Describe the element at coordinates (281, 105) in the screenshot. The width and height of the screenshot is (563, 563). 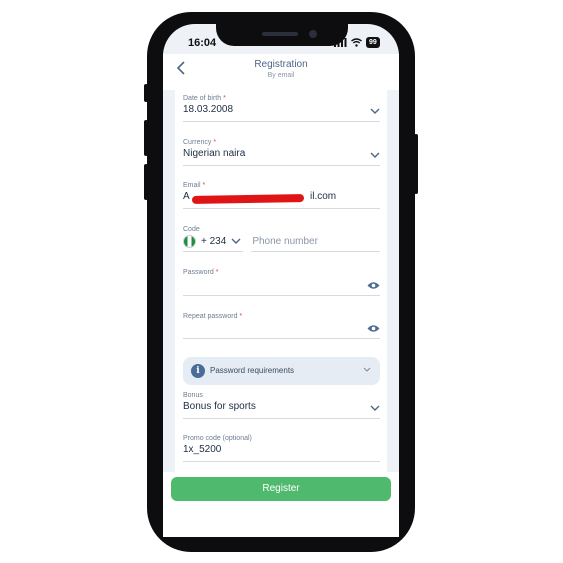
I see `dob-field: Date of birth * 18.03.2008` at that location.